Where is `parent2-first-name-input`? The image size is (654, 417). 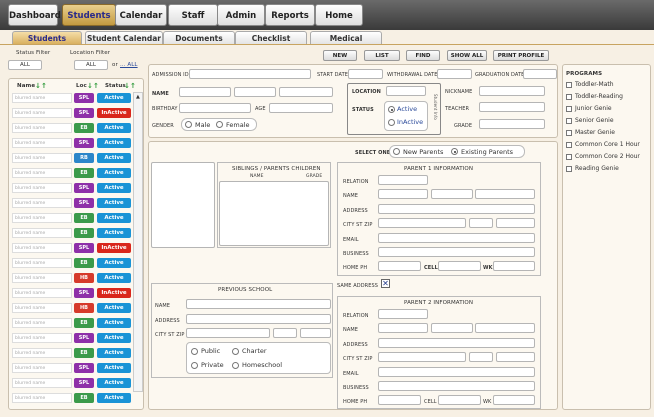
parent2-first-name-input is located at coordinates (403, 328).